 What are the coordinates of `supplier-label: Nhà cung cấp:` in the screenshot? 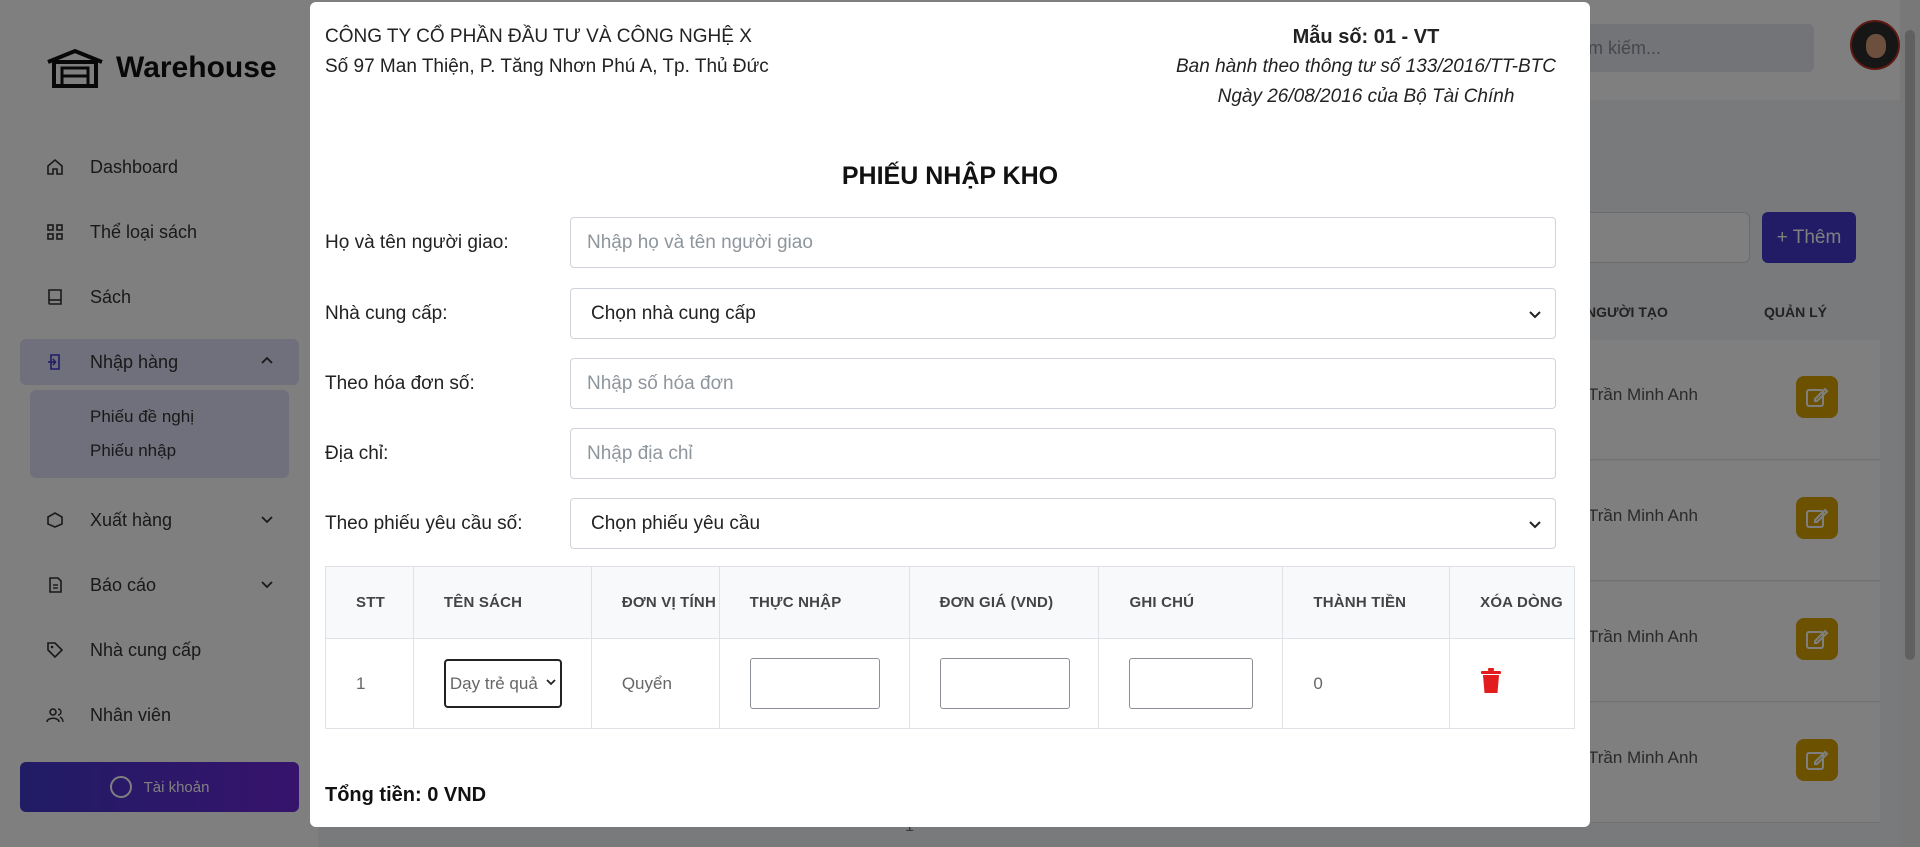 It's located at (386, 313).